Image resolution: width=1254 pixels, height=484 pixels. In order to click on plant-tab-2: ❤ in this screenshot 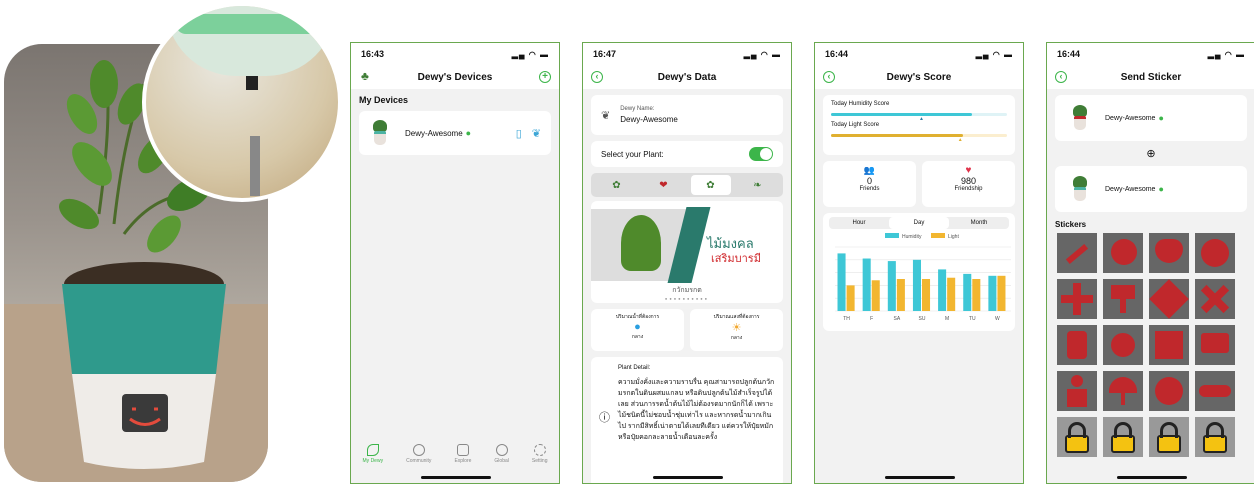, I will do `click(664, 185)`.